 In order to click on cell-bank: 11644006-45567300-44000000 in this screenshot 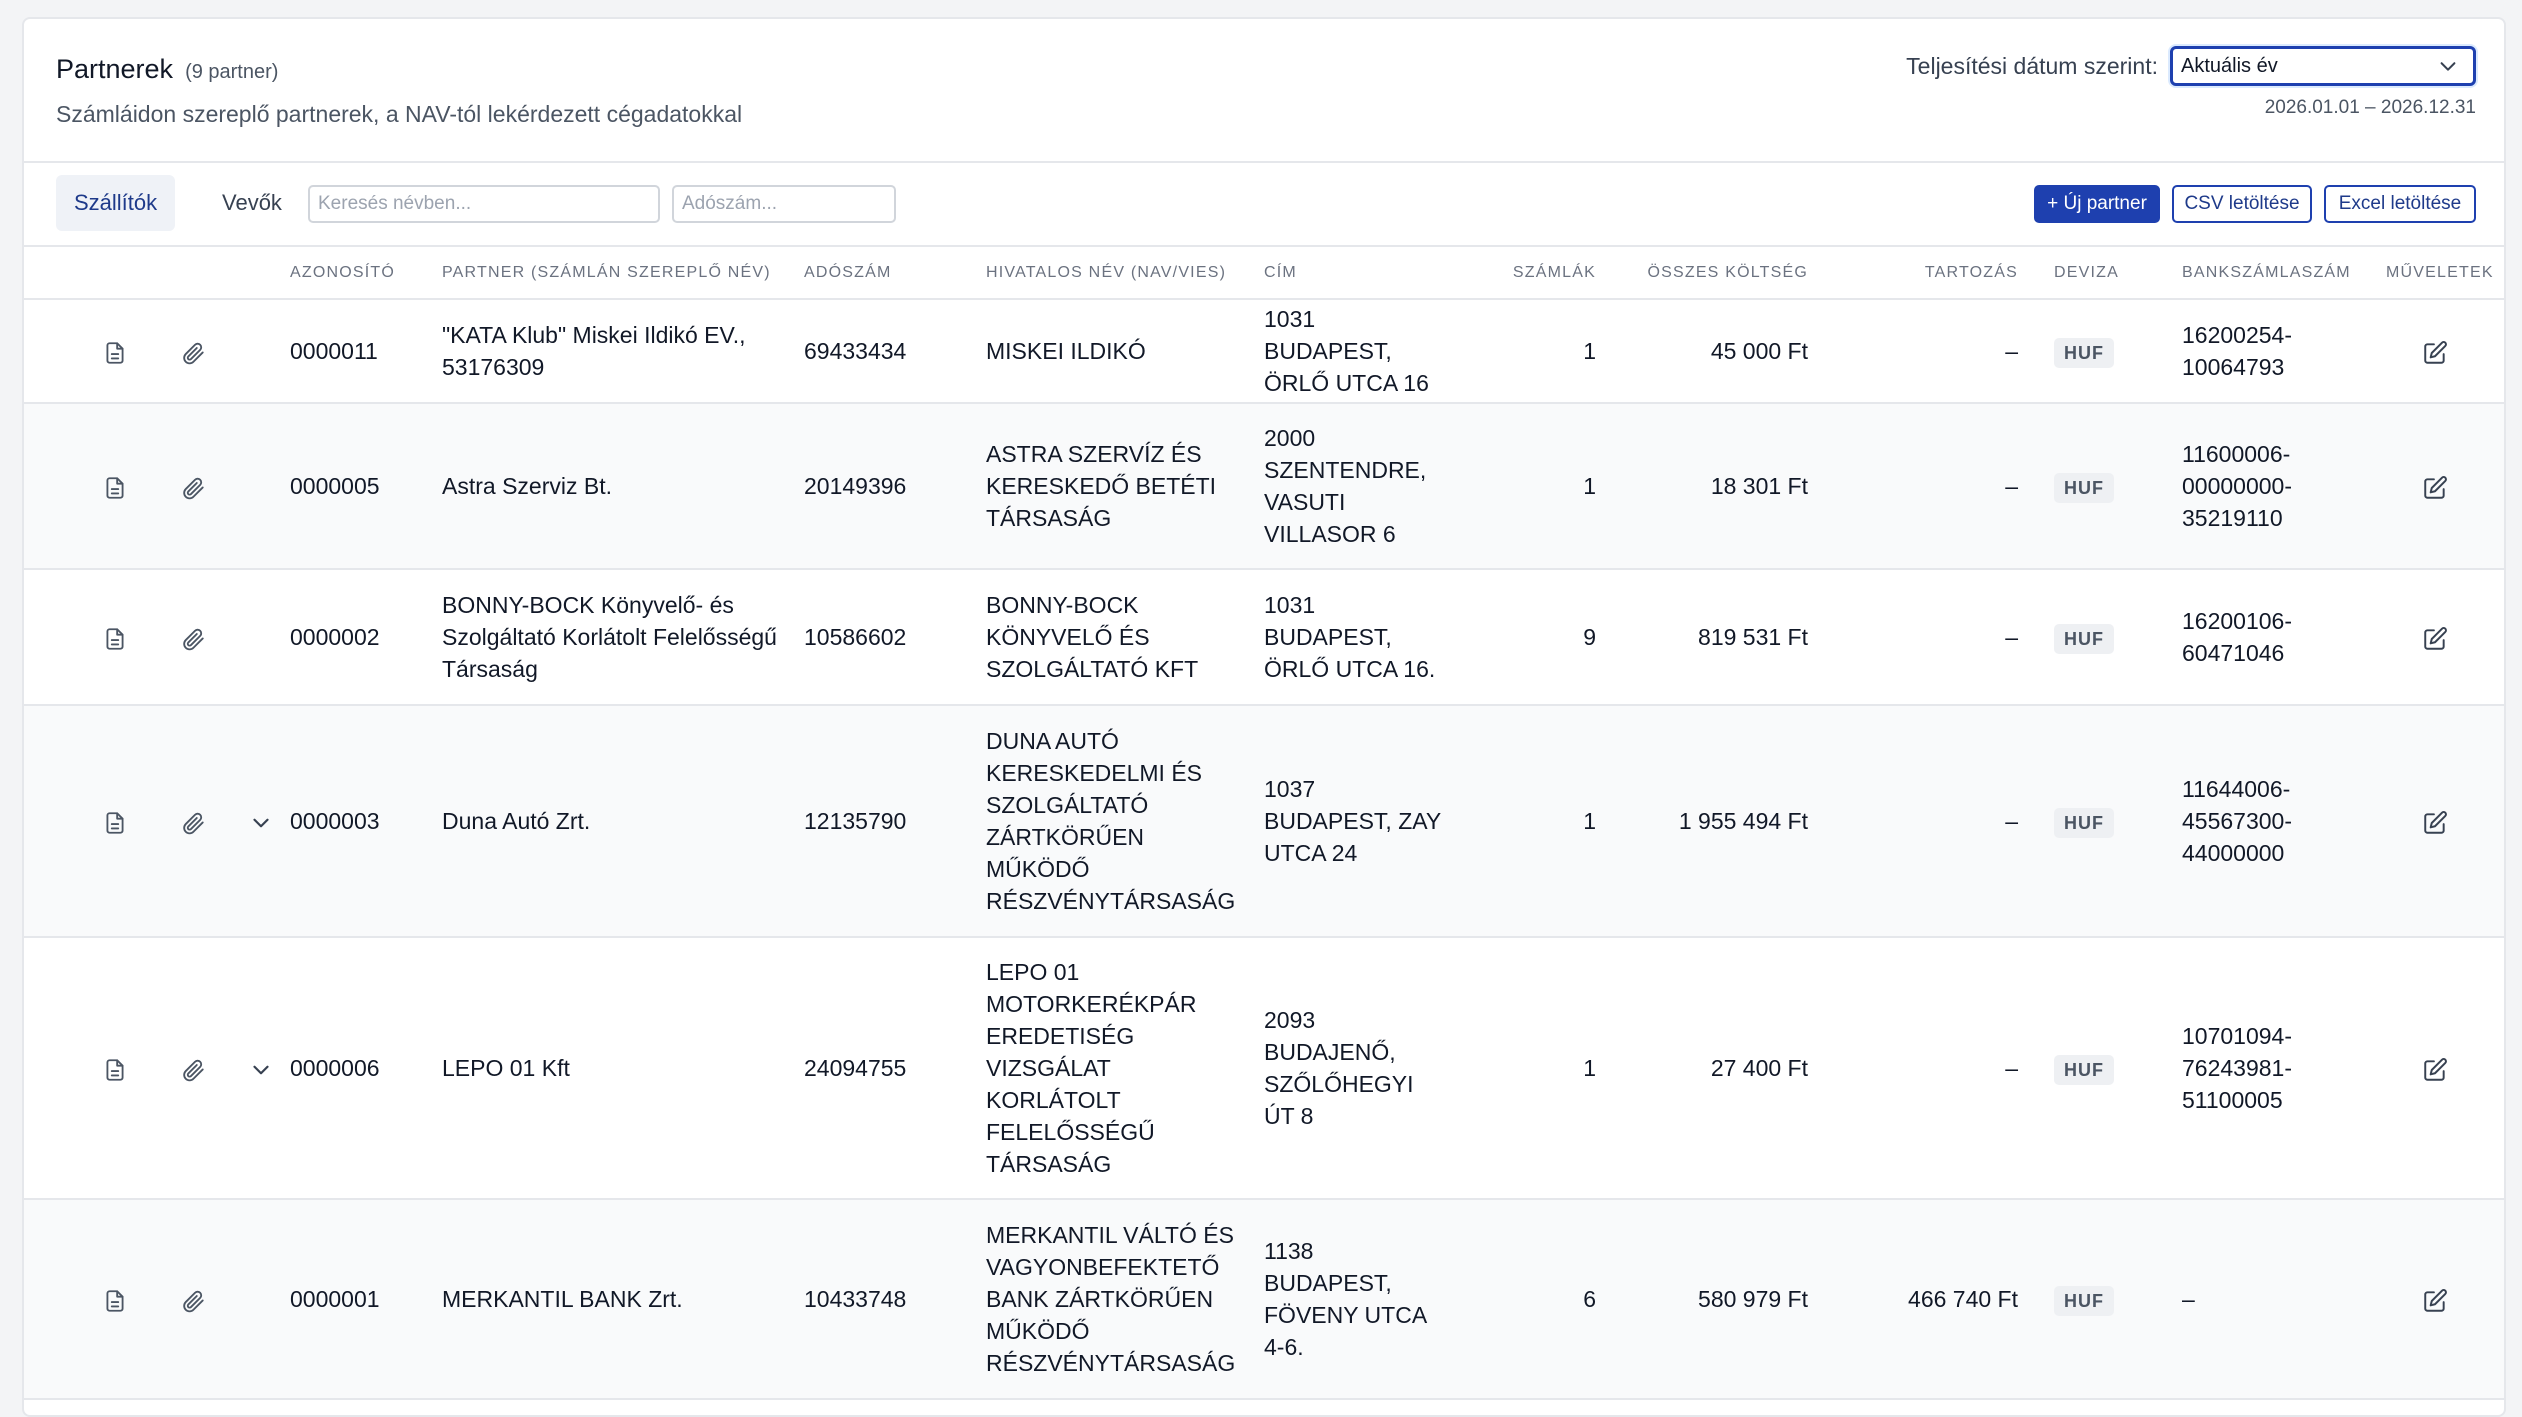, I will do `click(2284, 821)`.